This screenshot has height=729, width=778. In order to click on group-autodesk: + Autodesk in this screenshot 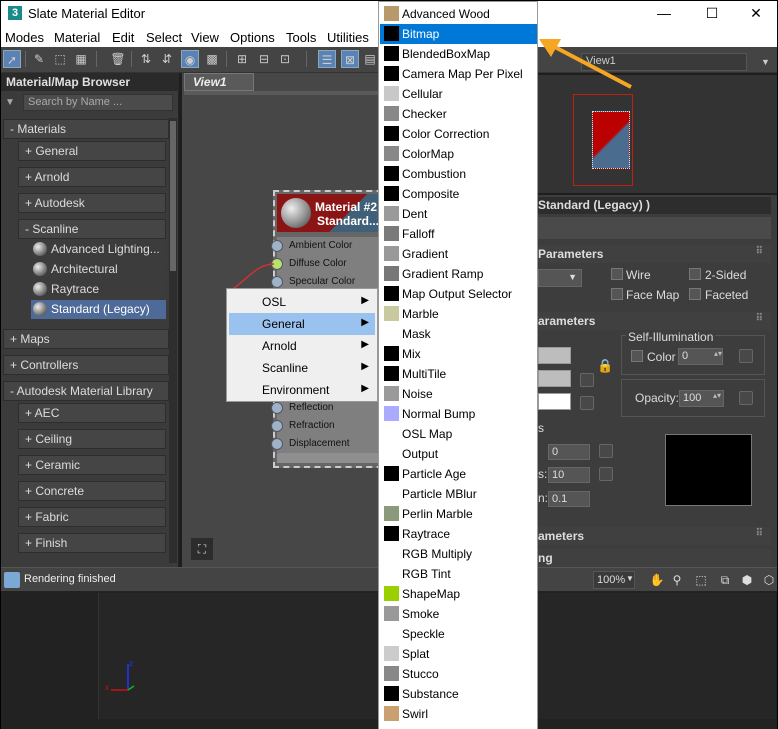, I will do `click(92, 203)`.